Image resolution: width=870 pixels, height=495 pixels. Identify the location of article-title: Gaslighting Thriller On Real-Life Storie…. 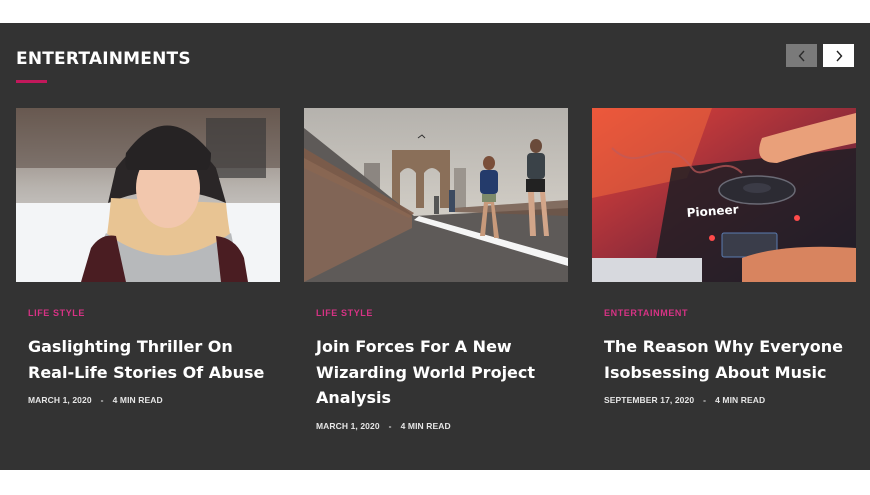
(153, 359).